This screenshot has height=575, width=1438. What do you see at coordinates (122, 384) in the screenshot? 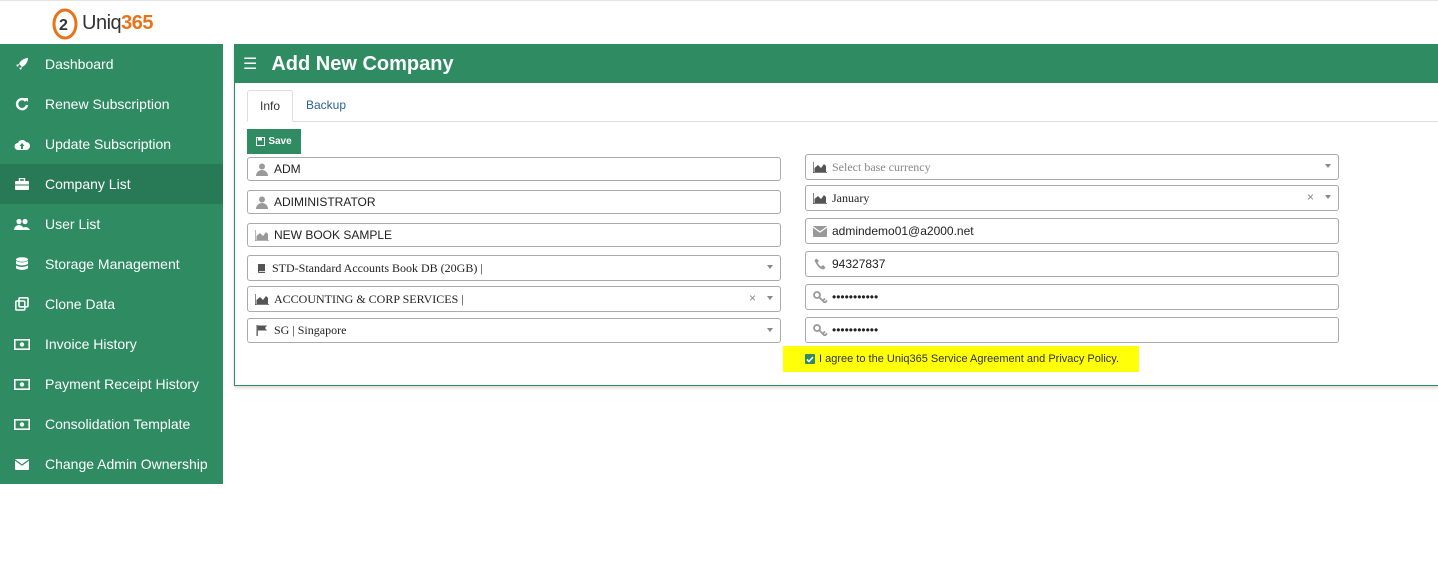
I see `sidebar-item-label: Payment Receipt History` at bounding box center [122, 384].